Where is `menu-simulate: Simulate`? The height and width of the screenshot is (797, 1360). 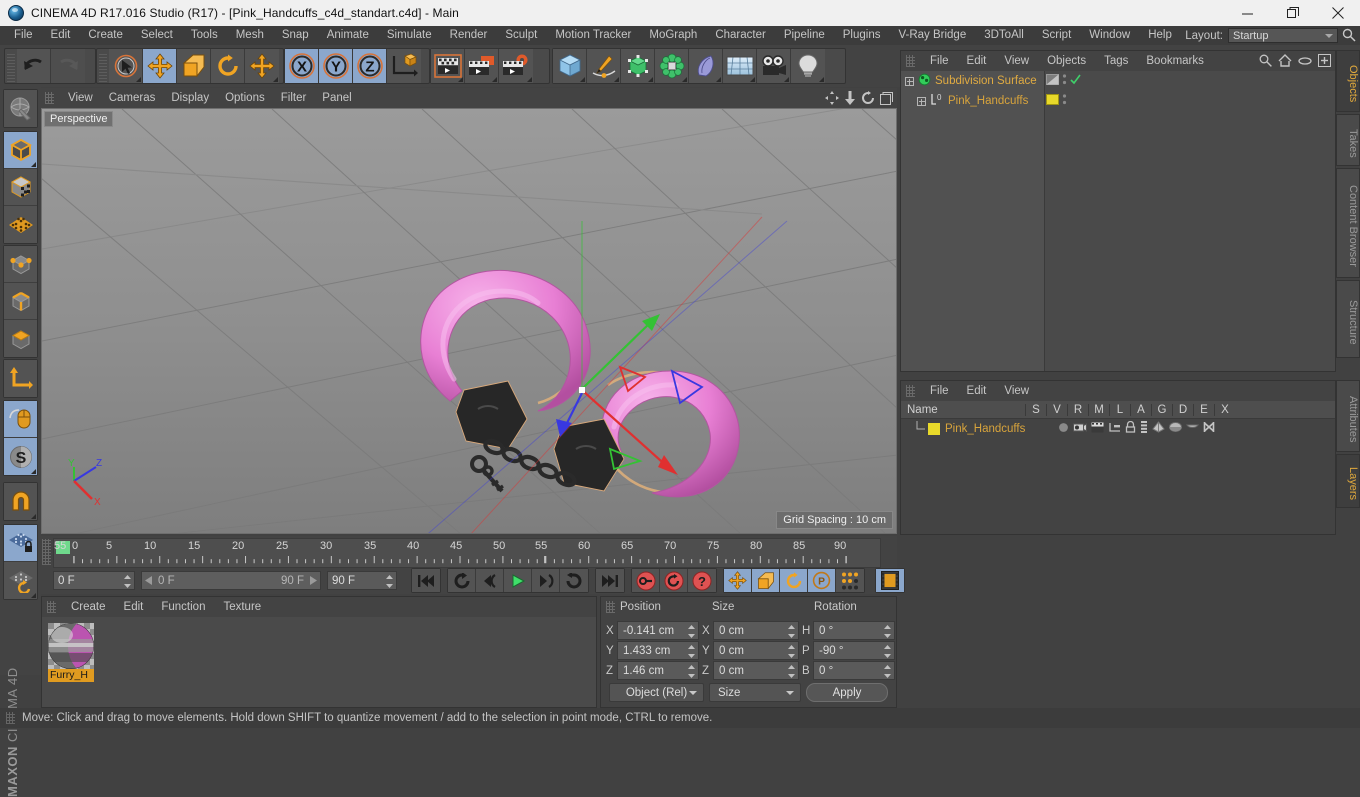 menu-simulate: Simulate is located at coordinates (409, 35).